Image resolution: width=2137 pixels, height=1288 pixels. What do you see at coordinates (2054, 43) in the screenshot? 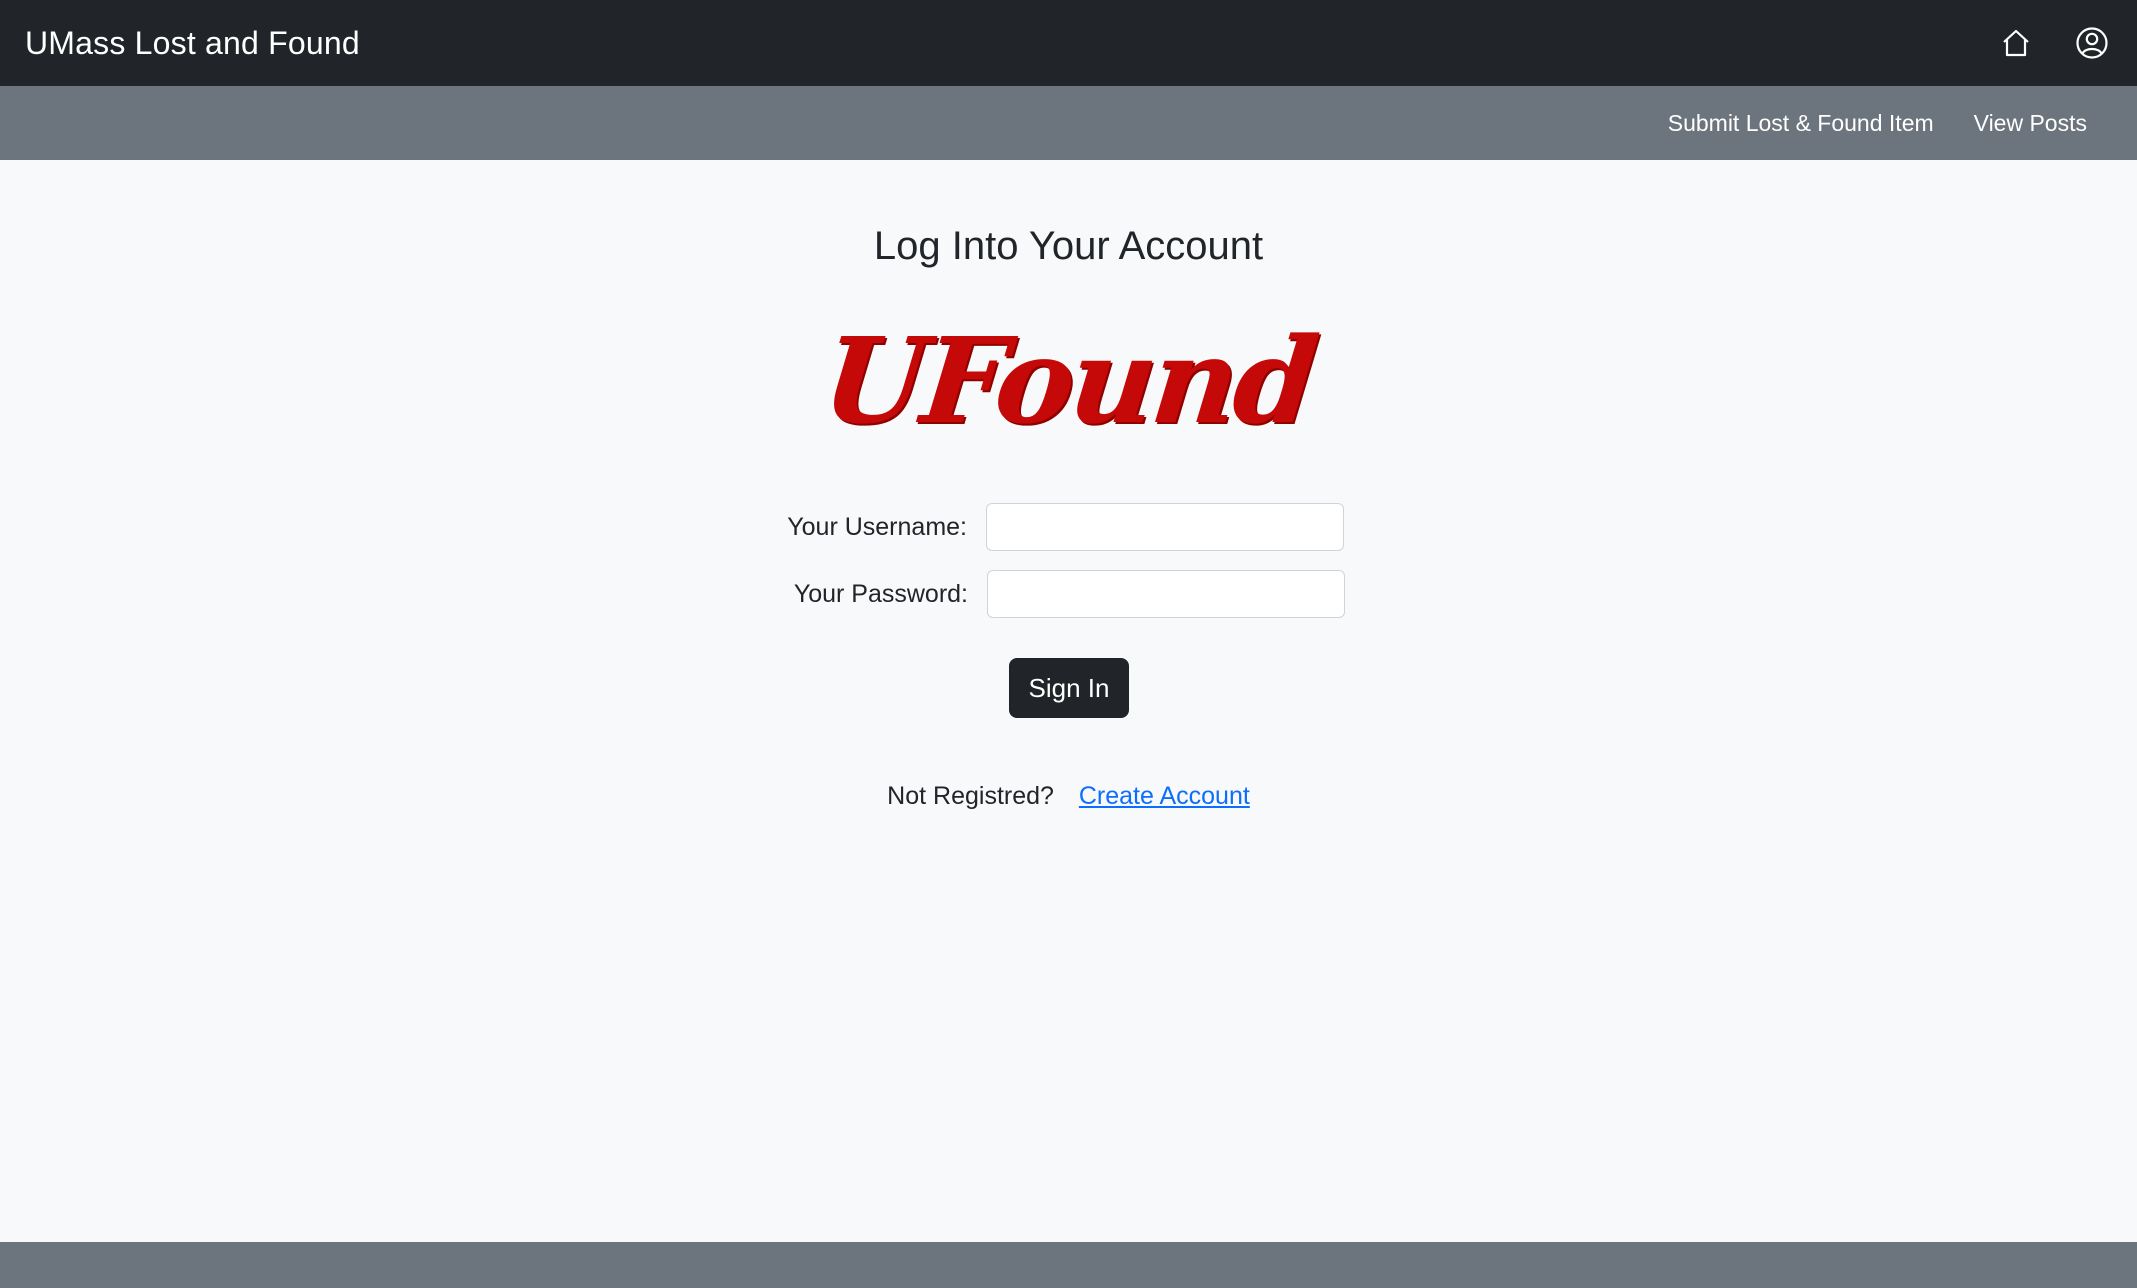
I see `navbar-icons` at bounding box center [2054, 43].